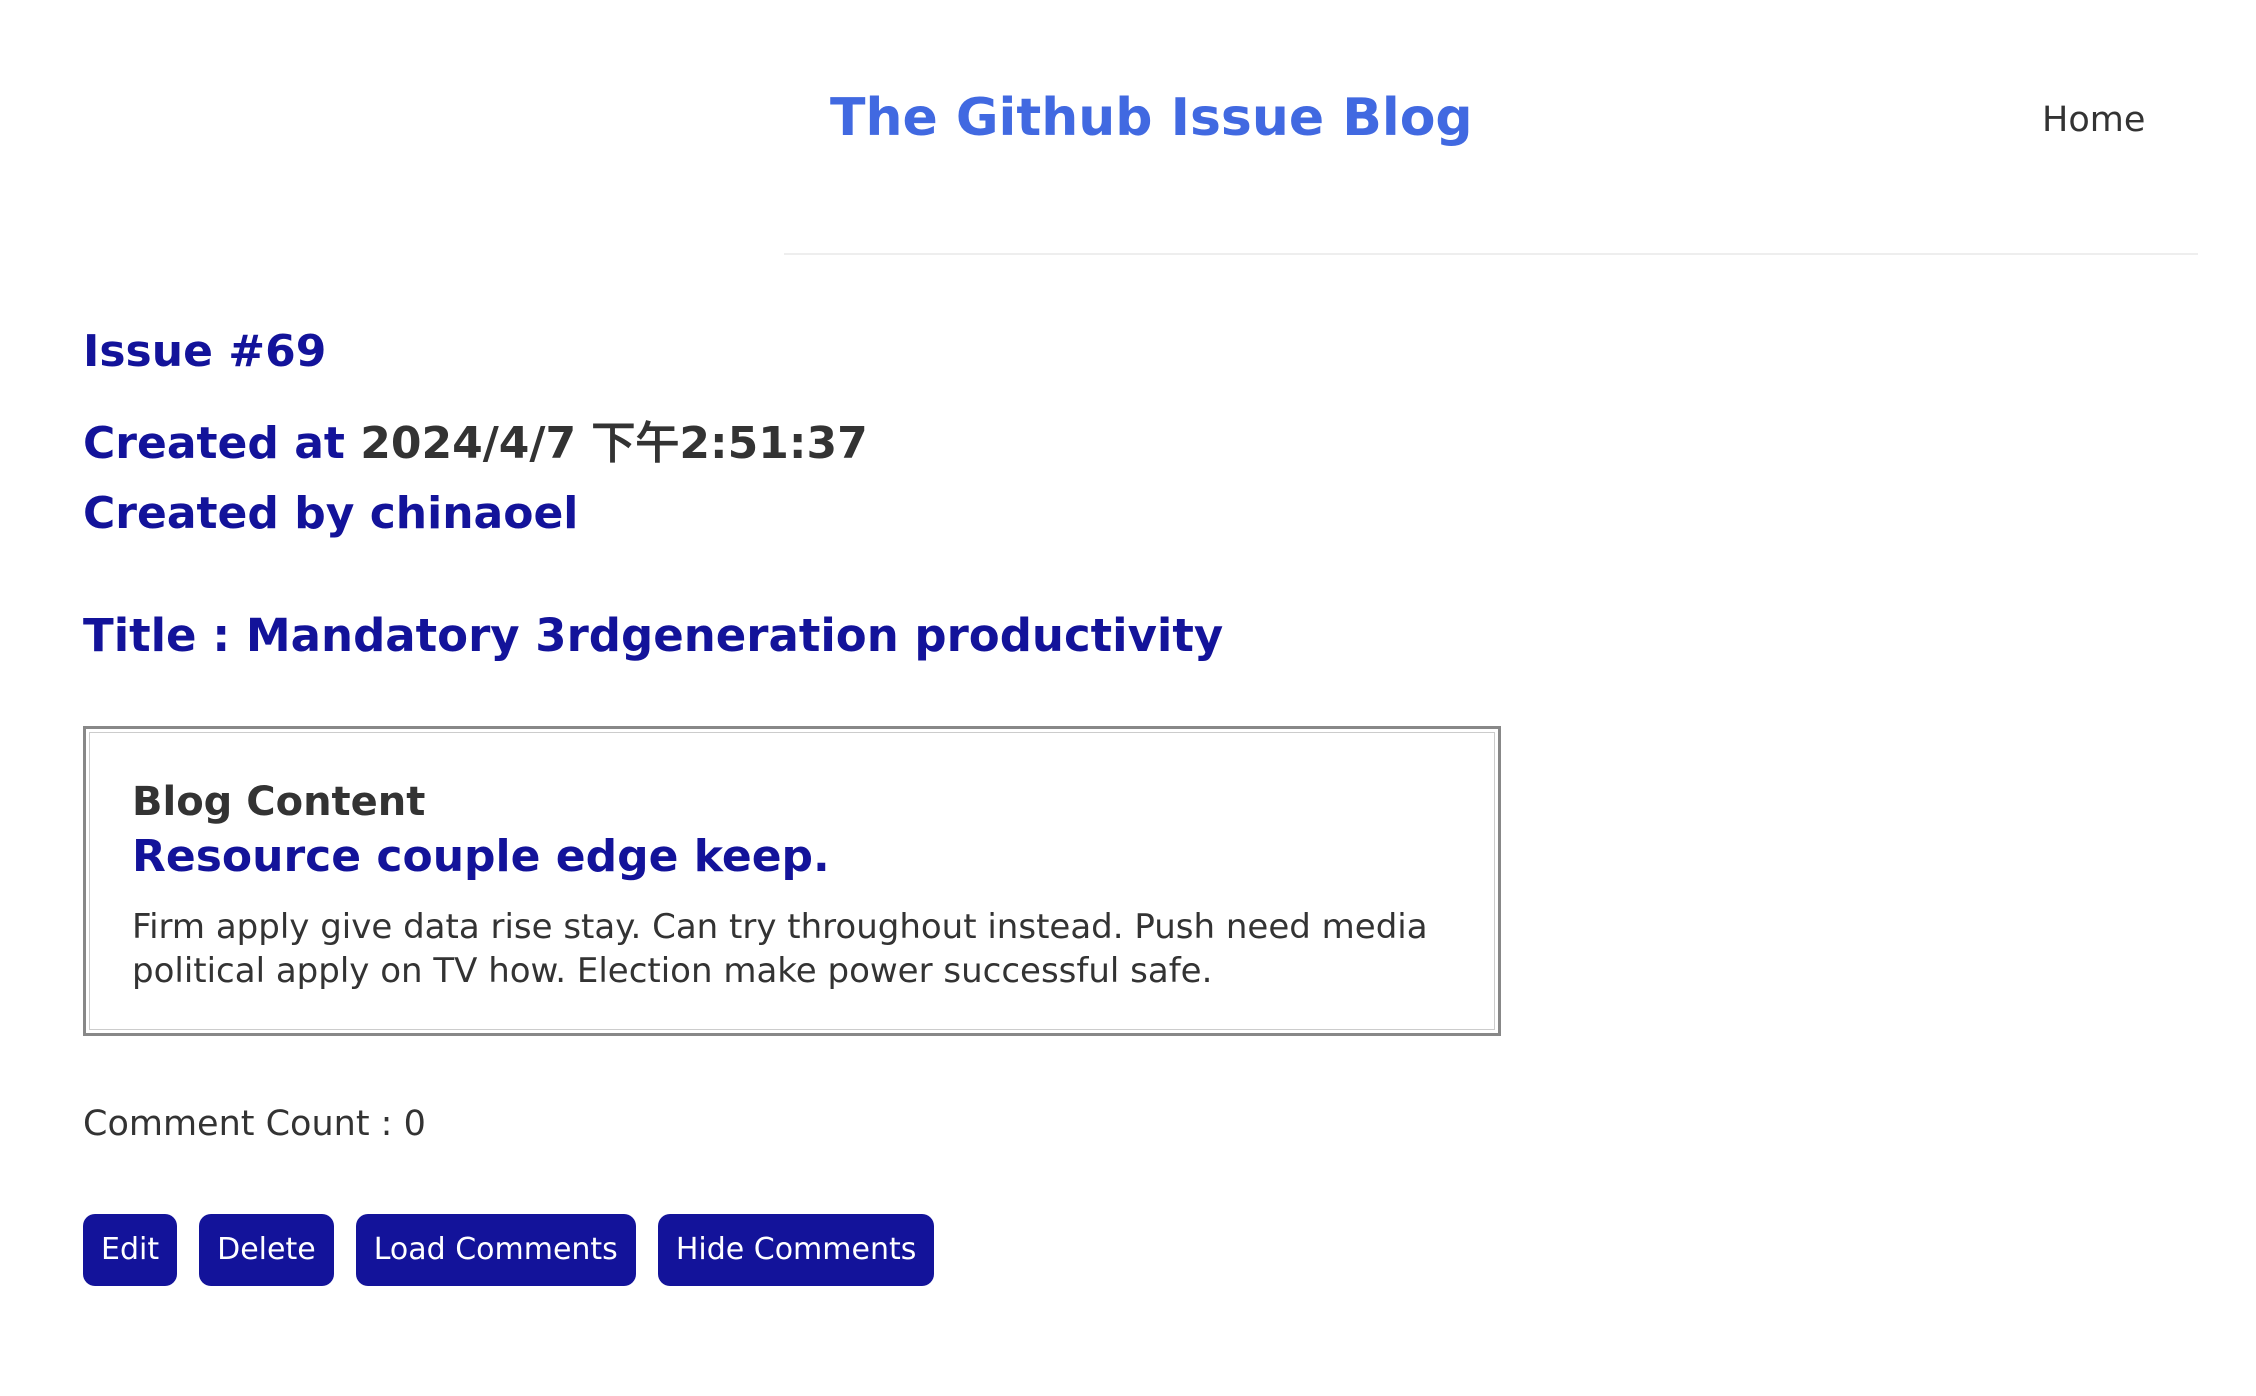 The image size is (2256, 1396). What do you see at coordinates (1151, 118) in the screenshot?
I see `site-title: The Github Issue Blog` at bounding box center [1151, 118].